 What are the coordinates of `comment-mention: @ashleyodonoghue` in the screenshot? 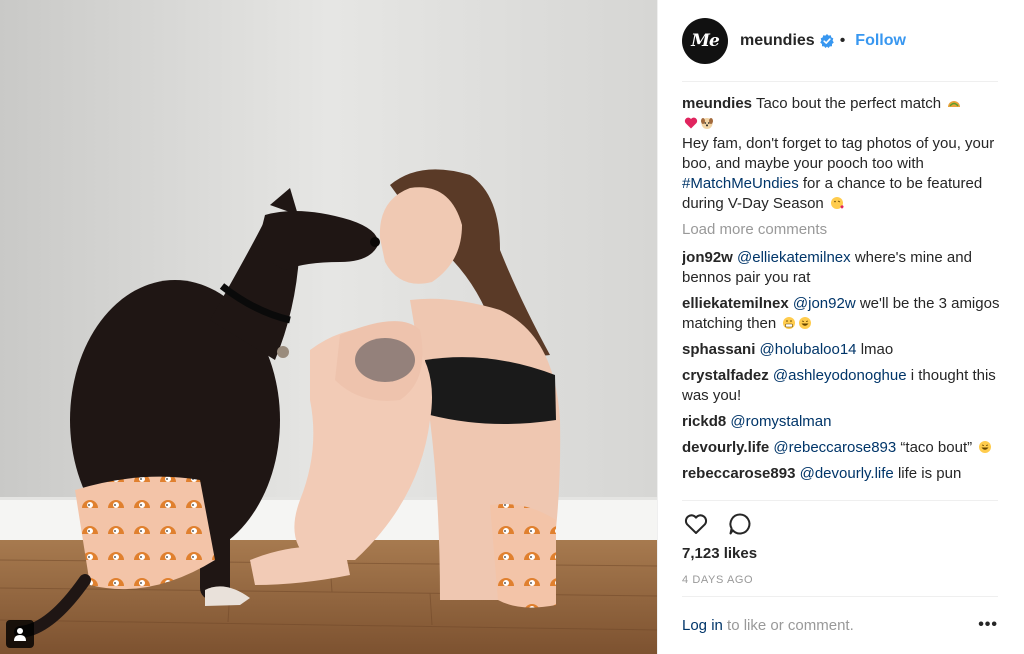 It's located at (840, 375).